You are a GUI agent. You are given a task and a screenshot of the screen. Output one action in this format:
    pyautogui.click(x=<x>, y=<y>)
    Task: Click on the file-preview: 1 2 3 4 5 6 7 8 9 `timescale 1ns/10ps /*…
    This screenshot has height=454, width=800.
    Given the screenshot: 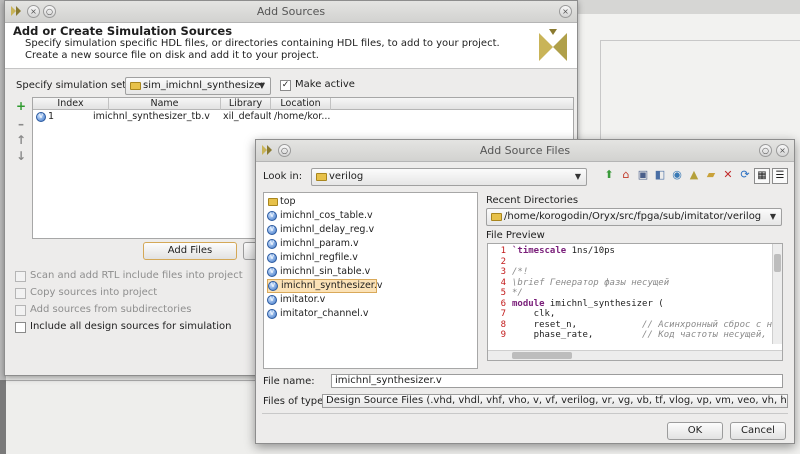 What is the action you would take?
    pyautogui.click(x=635, y=302)
    